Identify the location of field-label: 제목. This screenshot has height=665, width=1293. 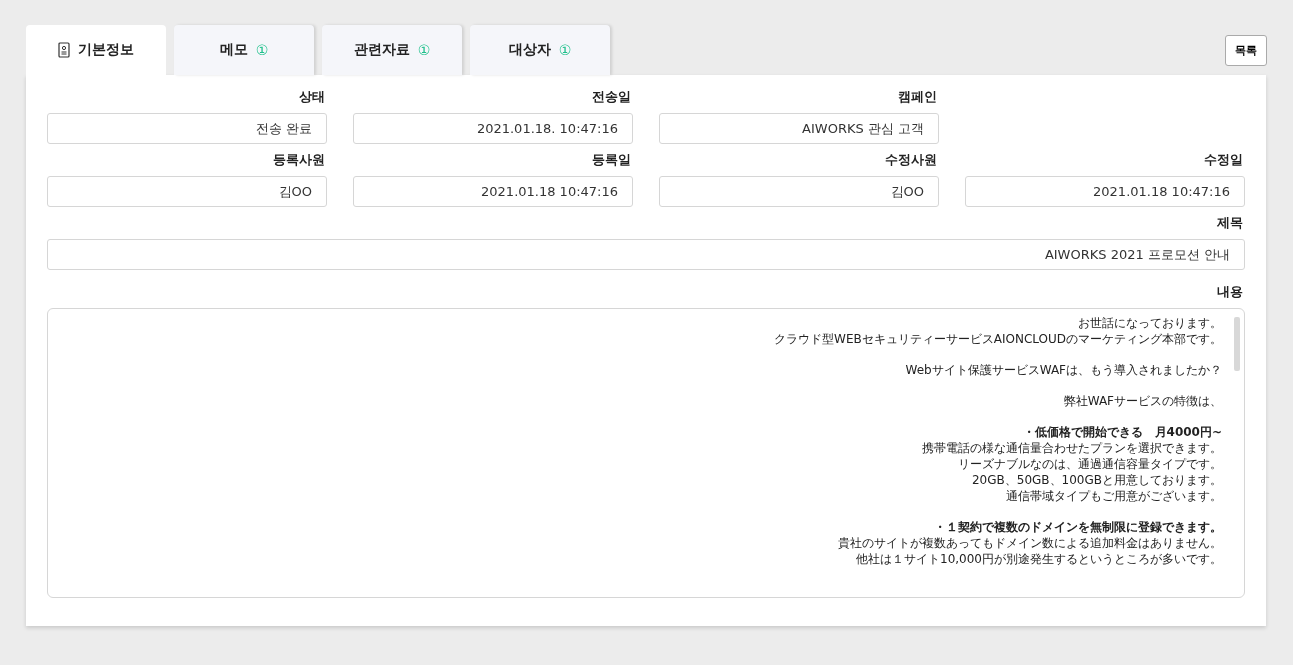
(1230, 223).